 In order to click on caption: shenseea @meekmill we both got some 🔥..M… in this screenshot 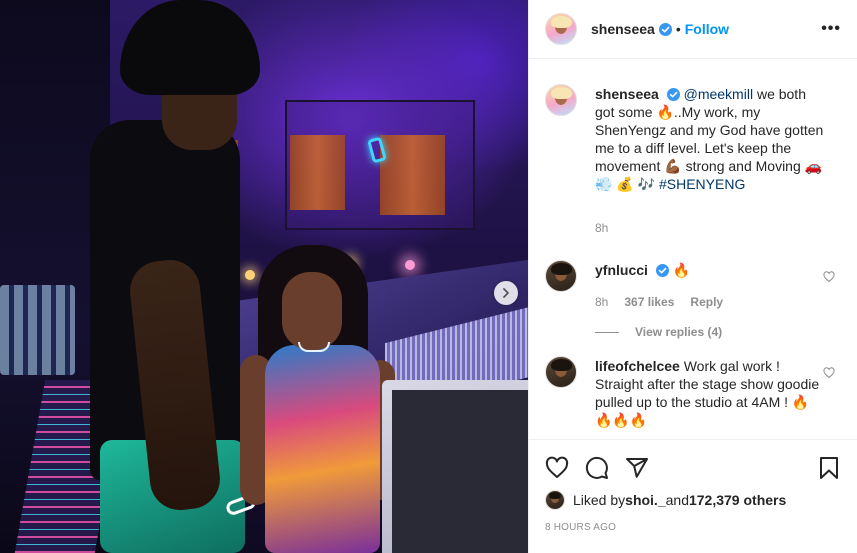, I will do `click(693, 160)`.